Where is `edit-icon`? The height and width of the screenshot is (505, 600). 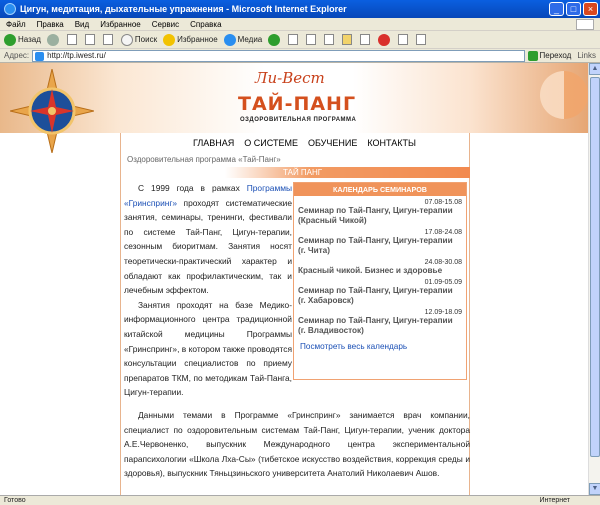 edit-icon is located at coordinates (329, 39).